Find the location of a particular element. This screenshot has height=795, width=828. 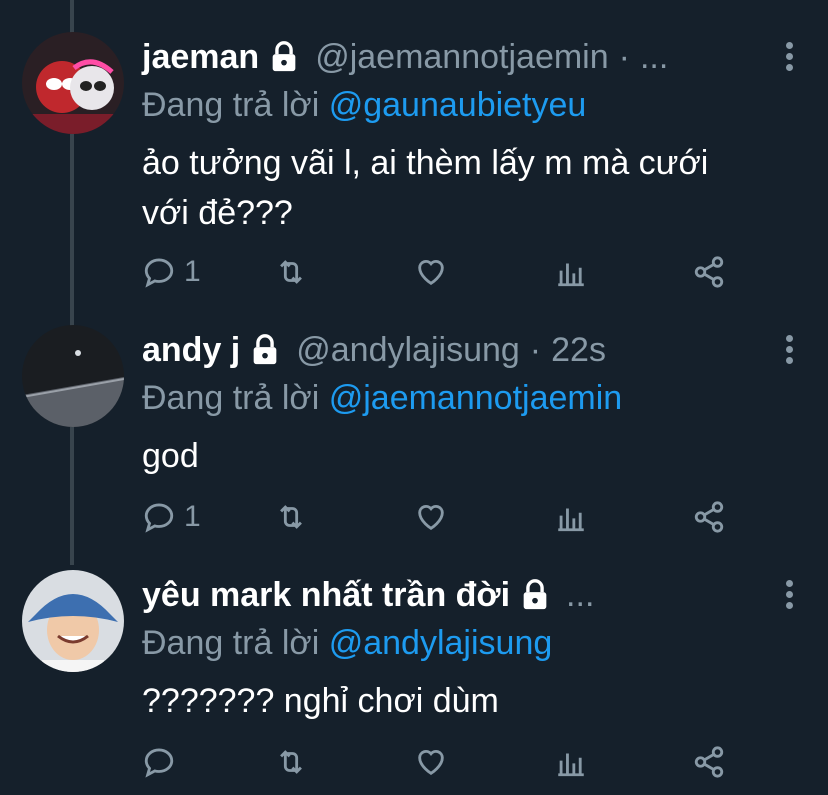

reply-context: Đang trả lời @gaunaubietyeu is located at coordinates (364, 105).